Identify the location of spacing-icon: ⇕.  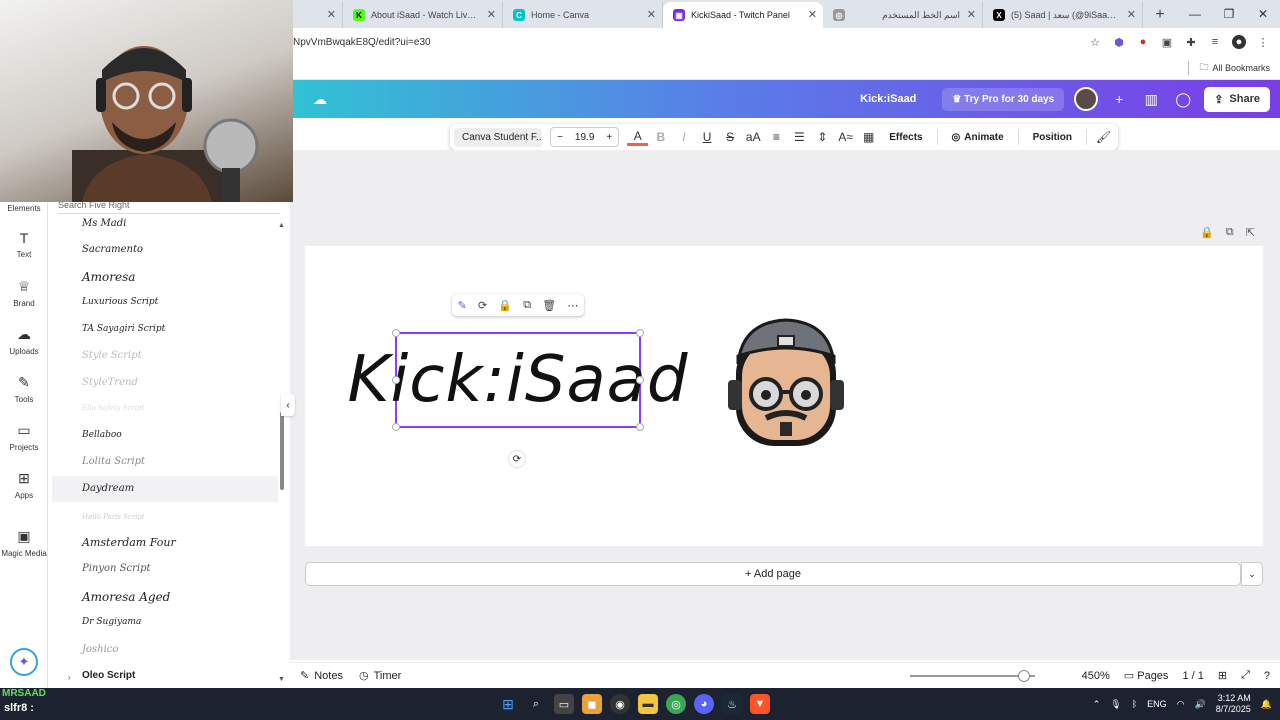
(822, 137).